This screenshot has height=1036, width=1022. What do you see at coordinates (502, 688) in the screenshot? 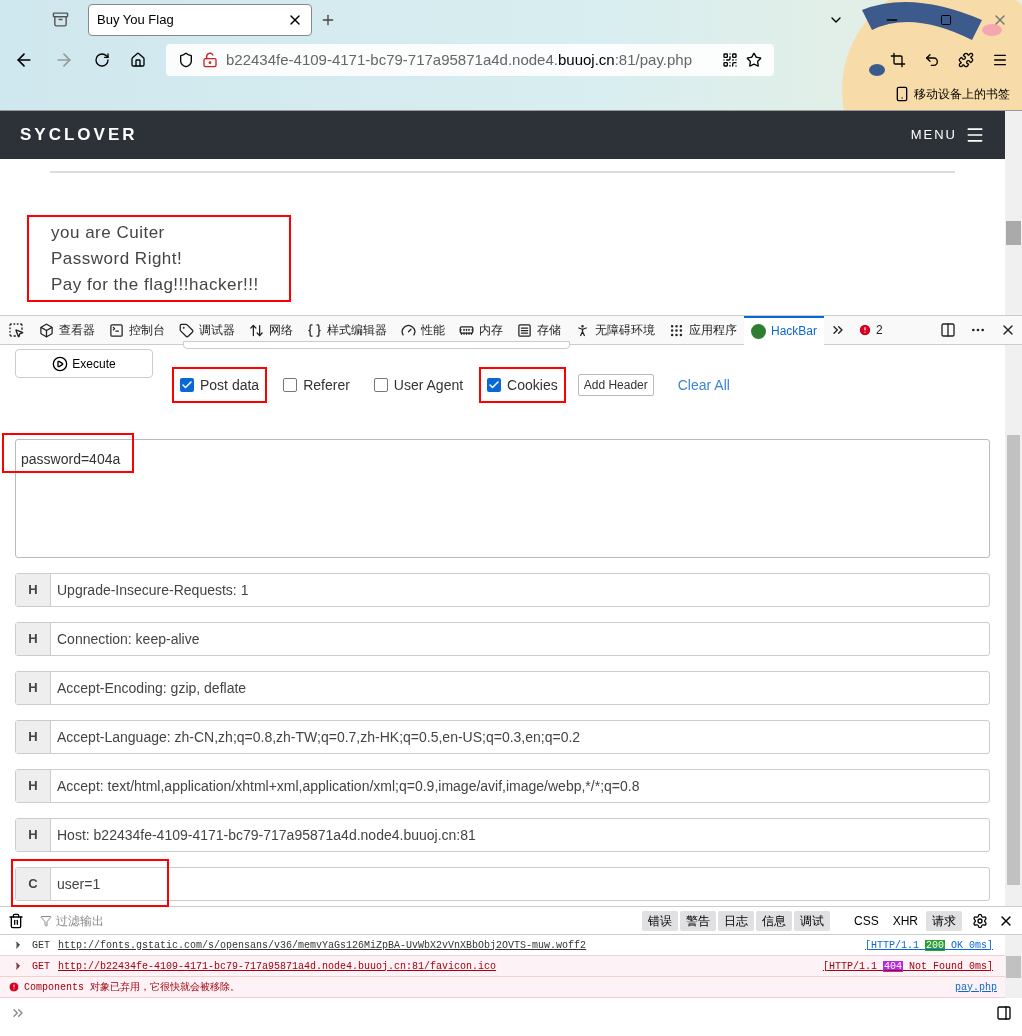
I see `header-row: H Accept-Encoding: gzip, deflate` at bounding box center [502, 688].